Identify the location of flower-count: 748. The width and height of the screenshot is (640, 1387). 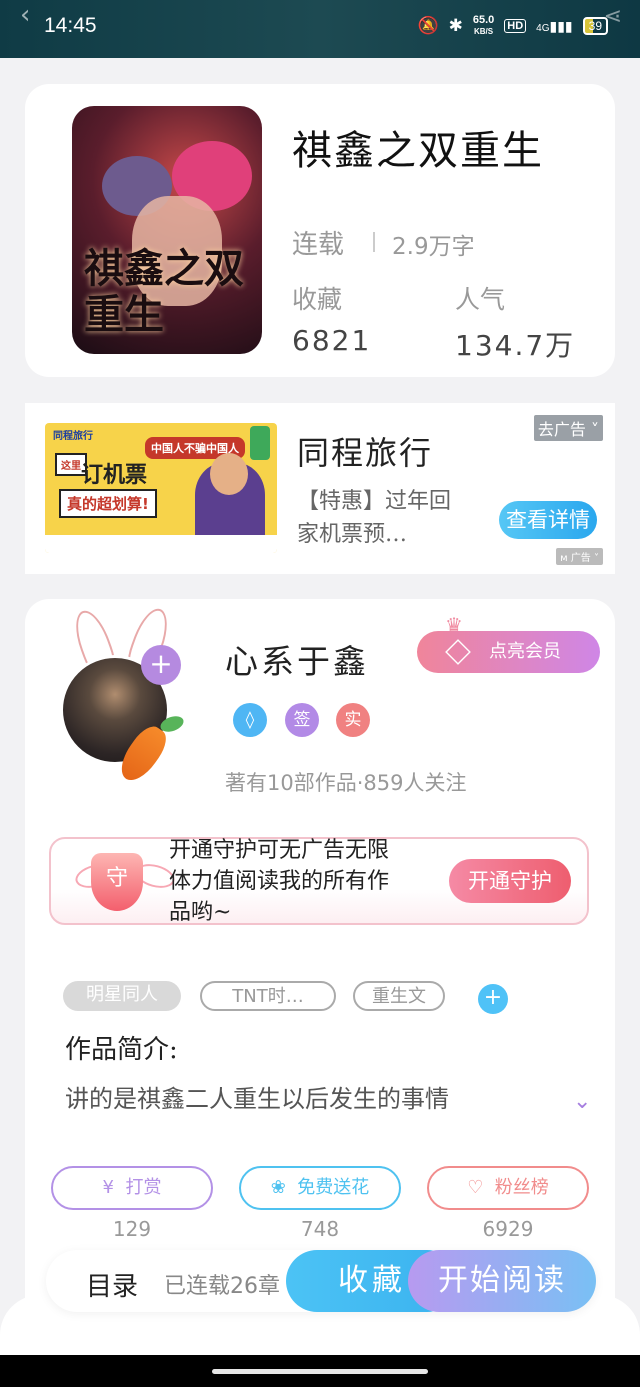
(320, 1229).